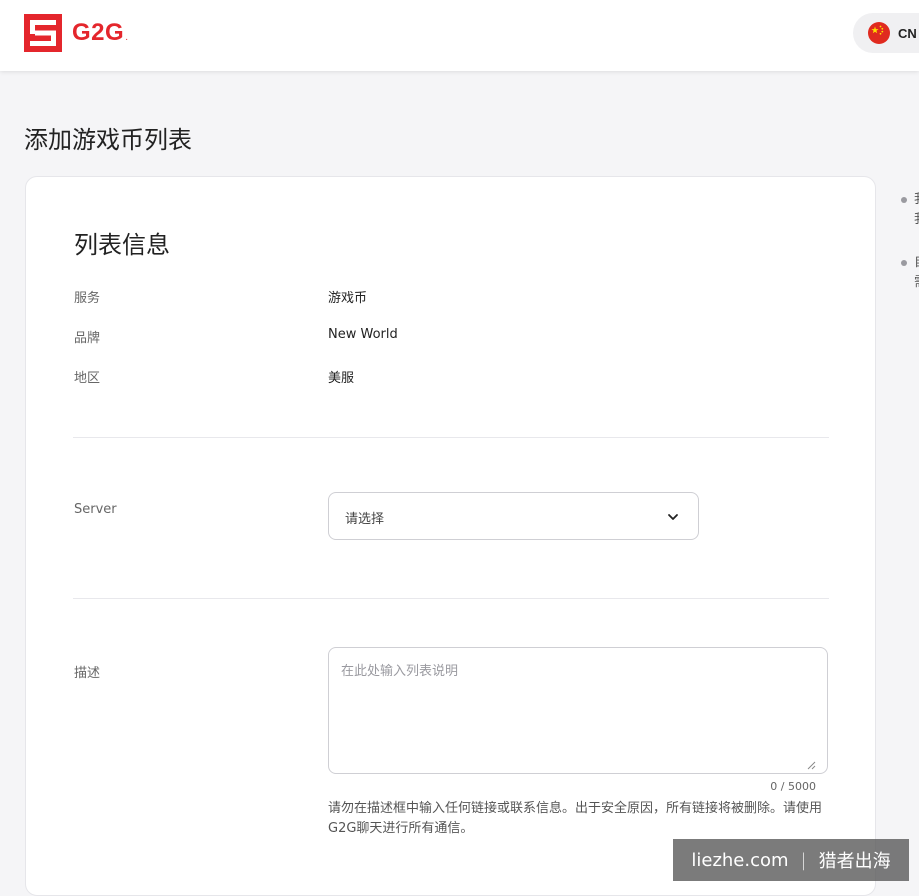 This screenshot has height=896, width=919. I want to click on info-label: 品牌, so click(87, 338).